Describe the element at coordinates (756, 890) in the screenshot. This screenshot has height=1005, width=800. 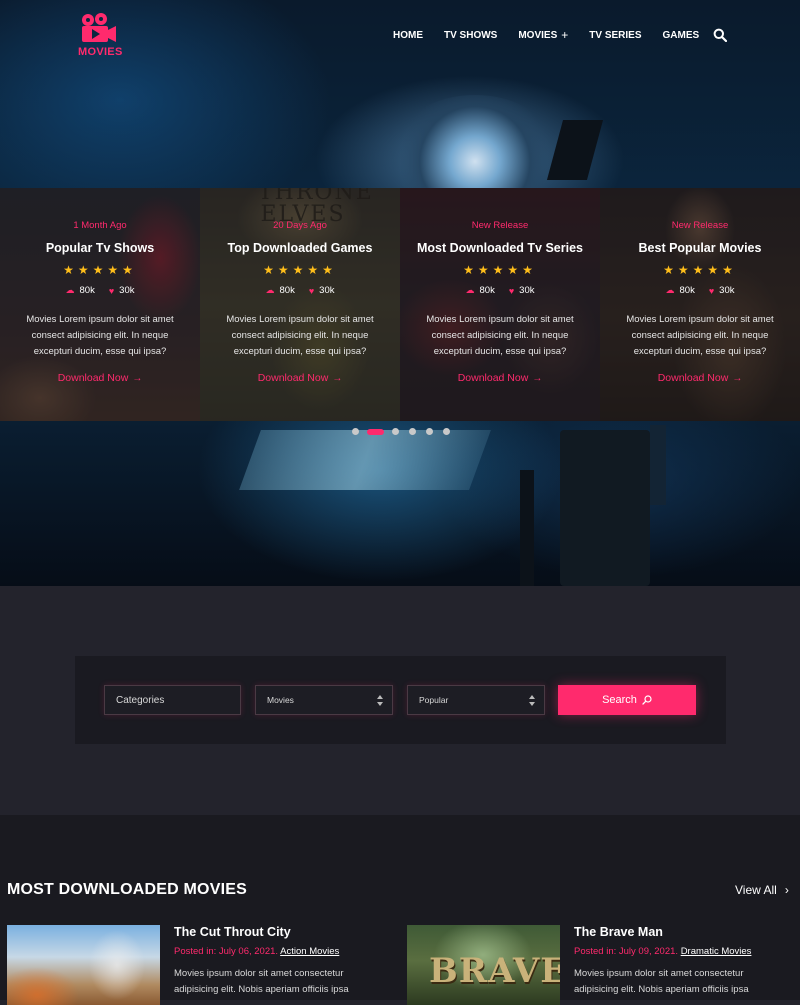
I see `view-all-label: View All` at that location.